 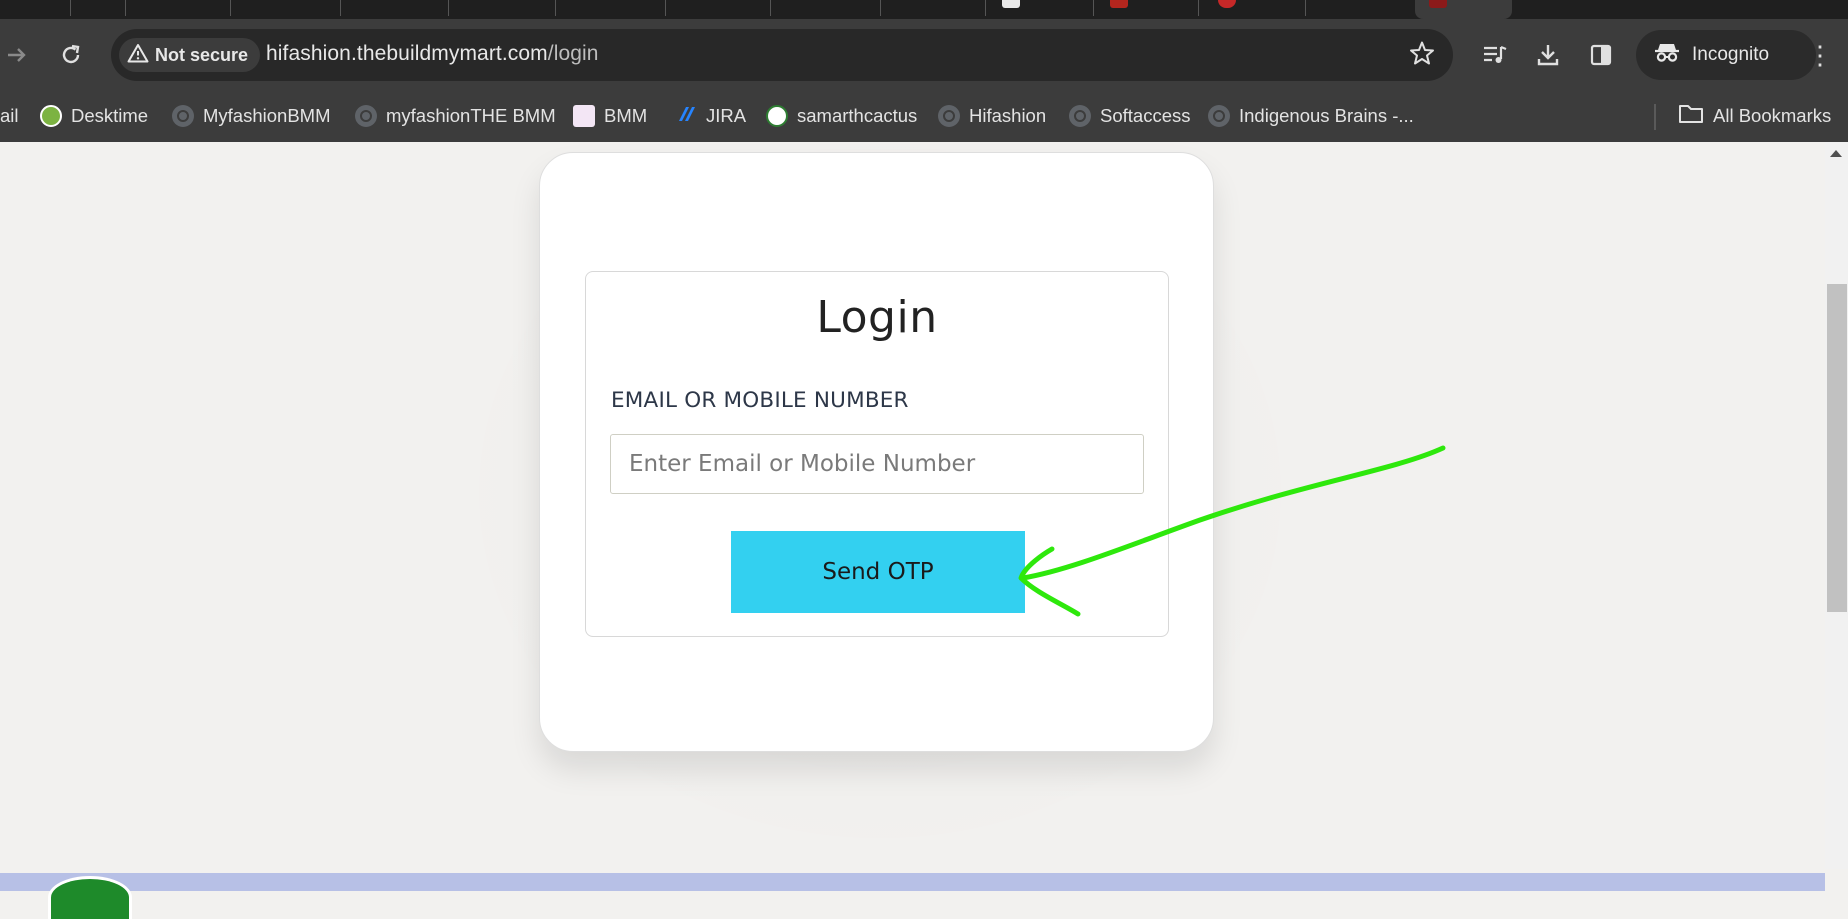 I want to click on bookmark-label: ail, so click(x=9, y=115).